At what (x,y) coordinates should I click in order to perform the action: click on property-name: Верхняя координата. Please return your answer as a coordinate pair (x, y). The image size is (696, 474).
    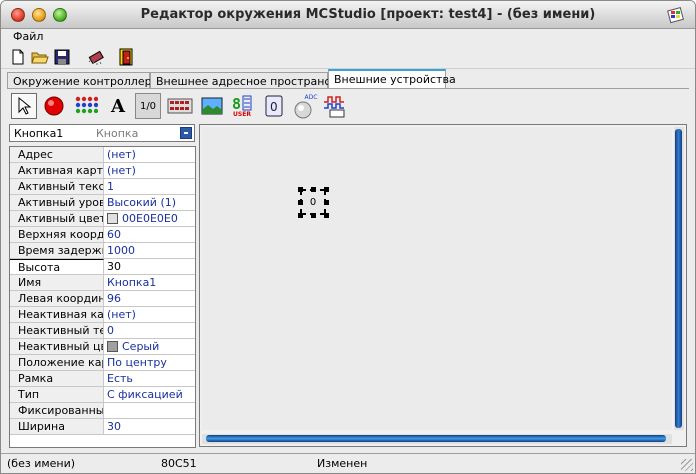
    Looking at the image, I should click on (57, 234).